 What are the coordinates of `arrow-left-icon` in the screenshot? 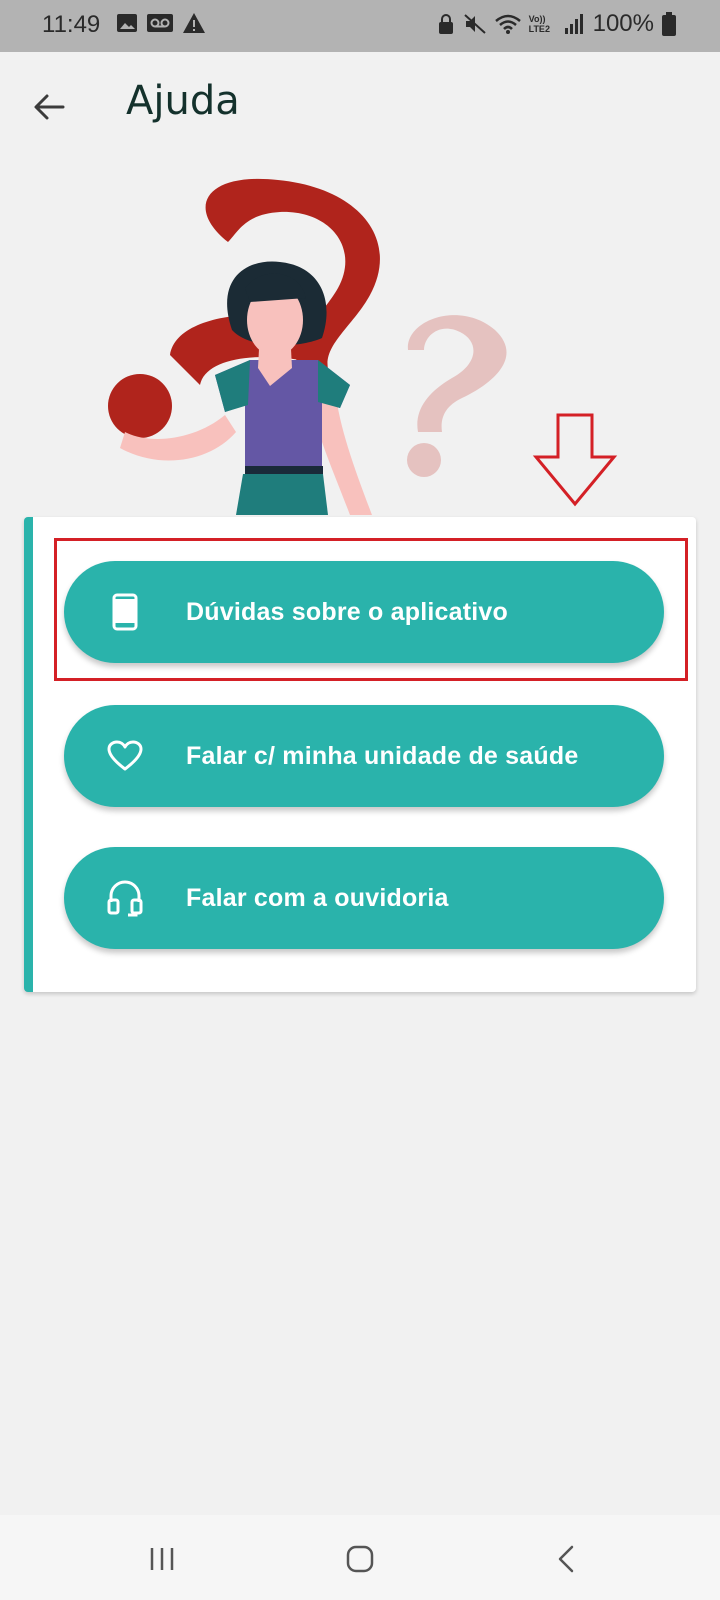 It's located at (49, 107).